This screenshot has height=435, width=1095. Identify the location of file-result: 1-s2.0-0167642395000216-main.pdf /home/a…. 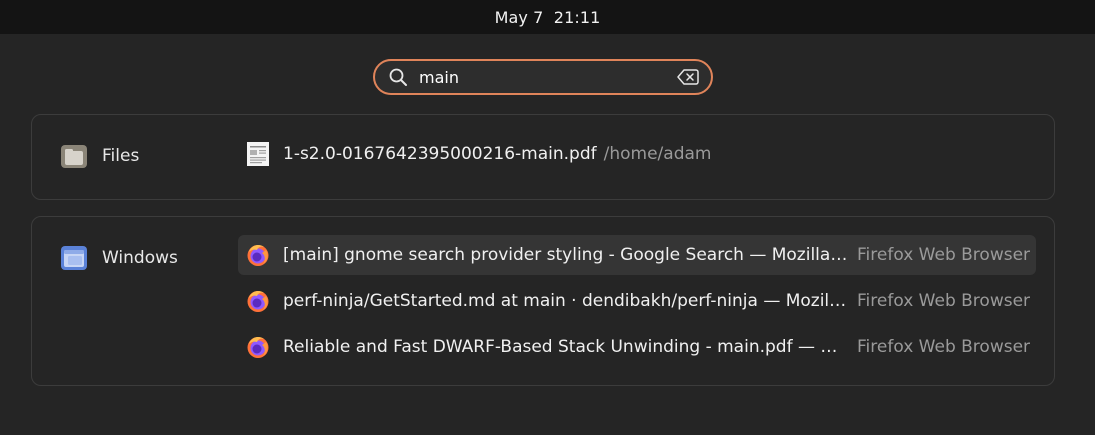
(637, 154).